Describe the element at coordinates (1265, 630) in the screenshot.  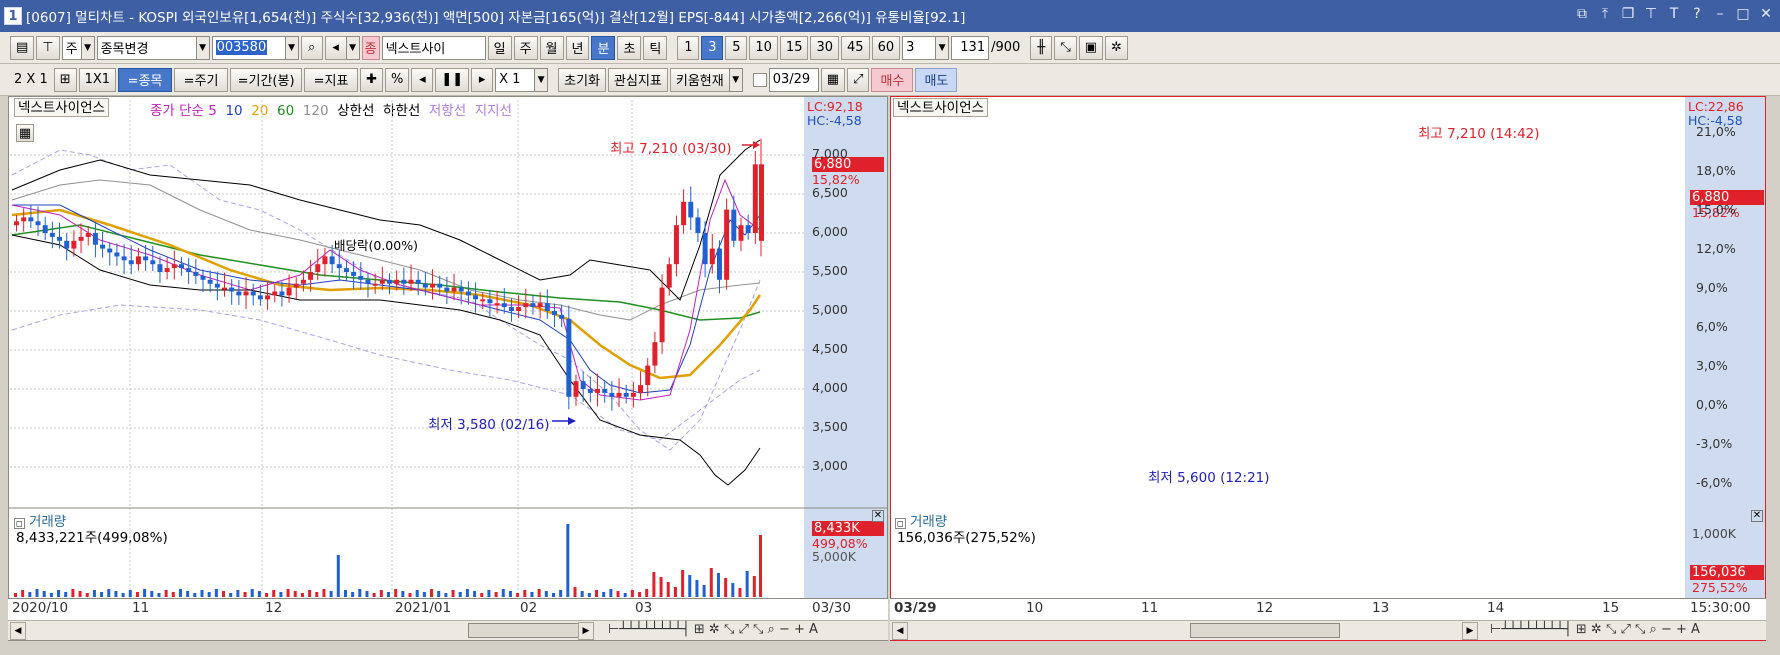
I see `right-scroll-thumb` at that location.